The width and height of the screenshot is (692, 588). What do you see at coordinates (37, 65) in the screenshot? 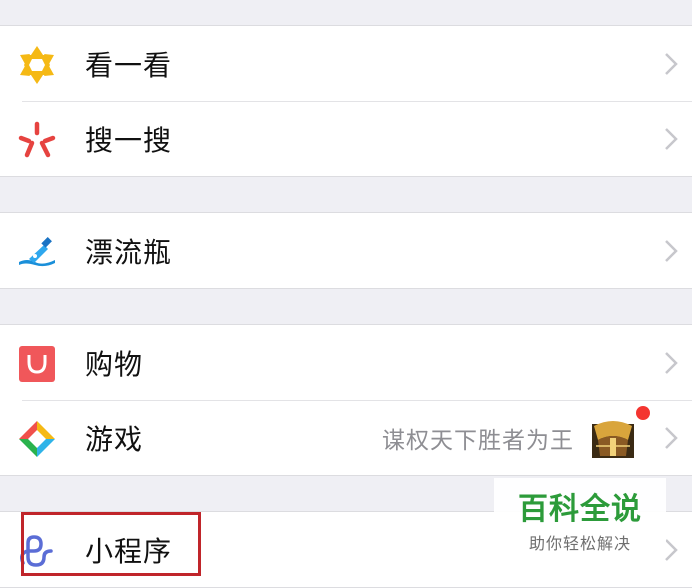
I see `look-icon` at bounding box center [37, 65].